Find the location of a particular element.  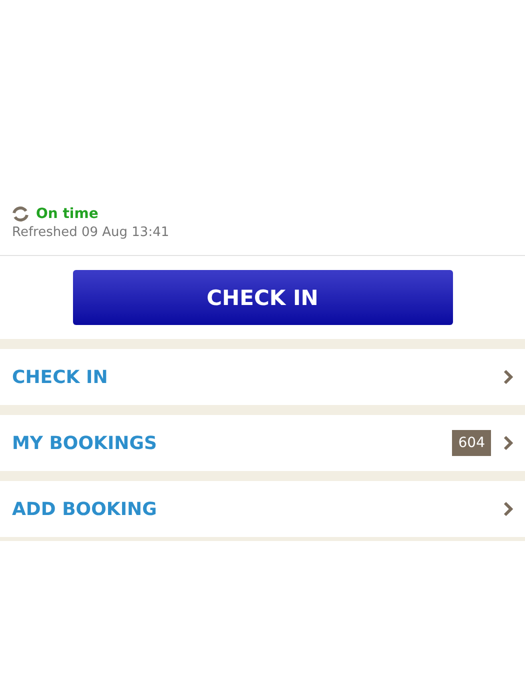

count-badge: 604 is located at coordinates (471, 443).